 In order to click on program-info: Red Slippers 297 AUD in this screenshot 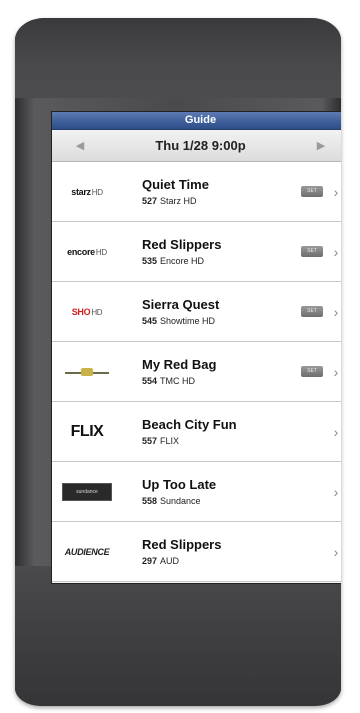, I will do `click(224, 552)`.